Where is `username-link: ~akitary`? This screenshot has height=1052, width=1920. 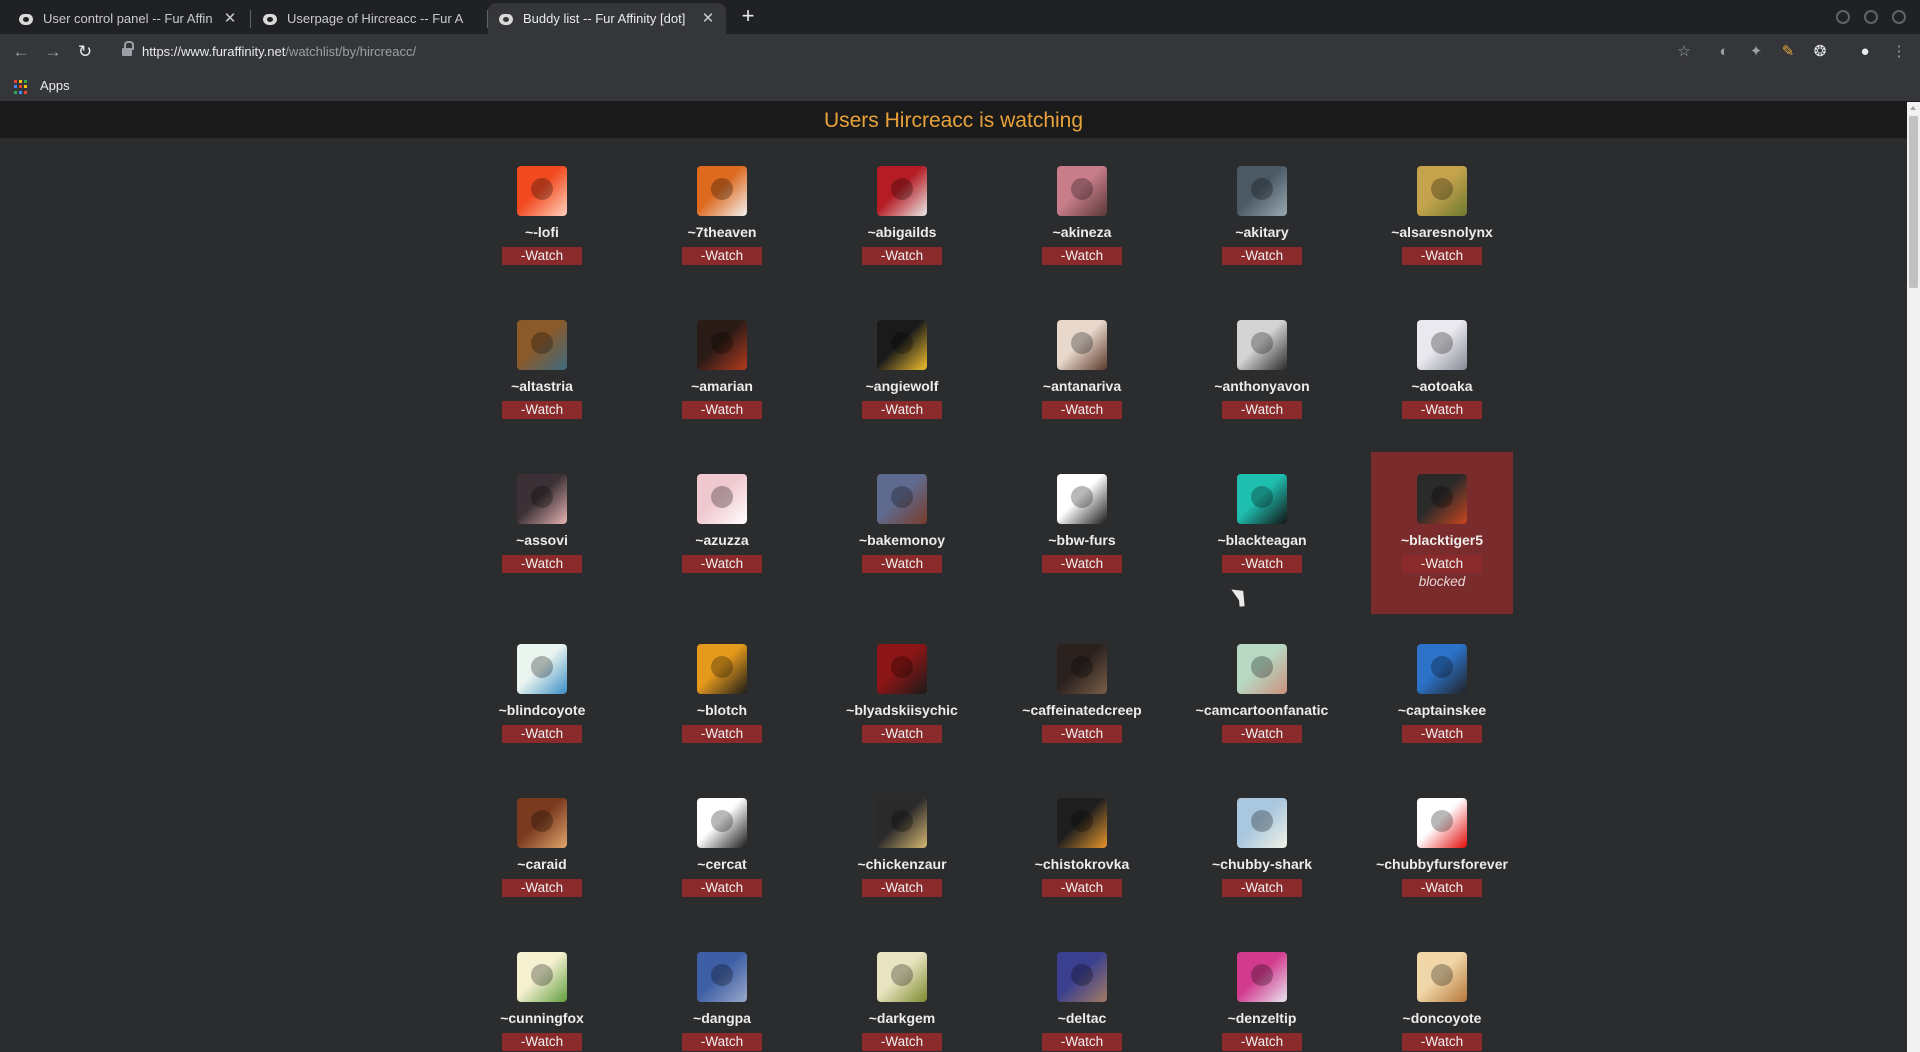
username-link: ~akitary is located at coordinates (1262, 232).